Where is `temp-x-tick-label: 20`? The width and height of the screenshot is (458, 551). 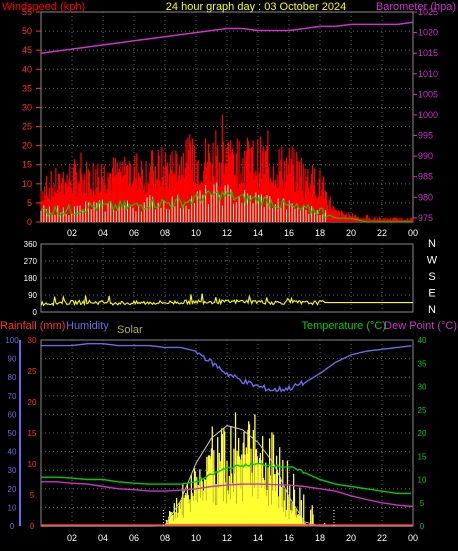 temp-x-tick-label: 20 is located at coordinates (351, 538).